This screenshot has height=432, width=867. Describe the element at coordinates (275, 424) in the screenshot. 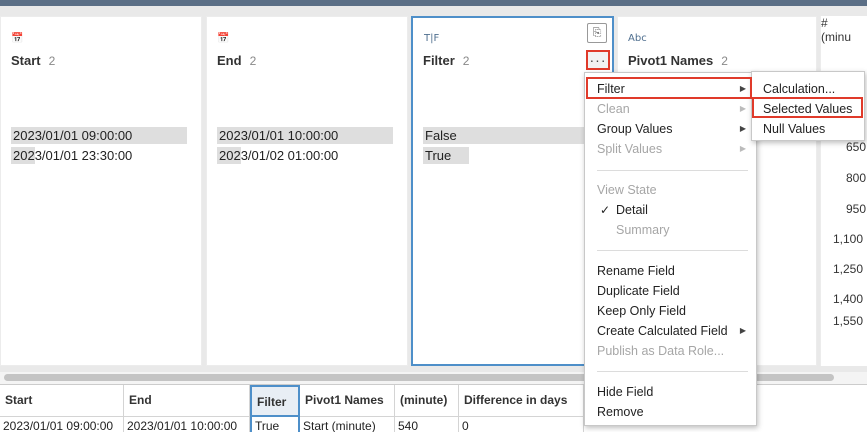

I see `grid-cell: True` at that location.